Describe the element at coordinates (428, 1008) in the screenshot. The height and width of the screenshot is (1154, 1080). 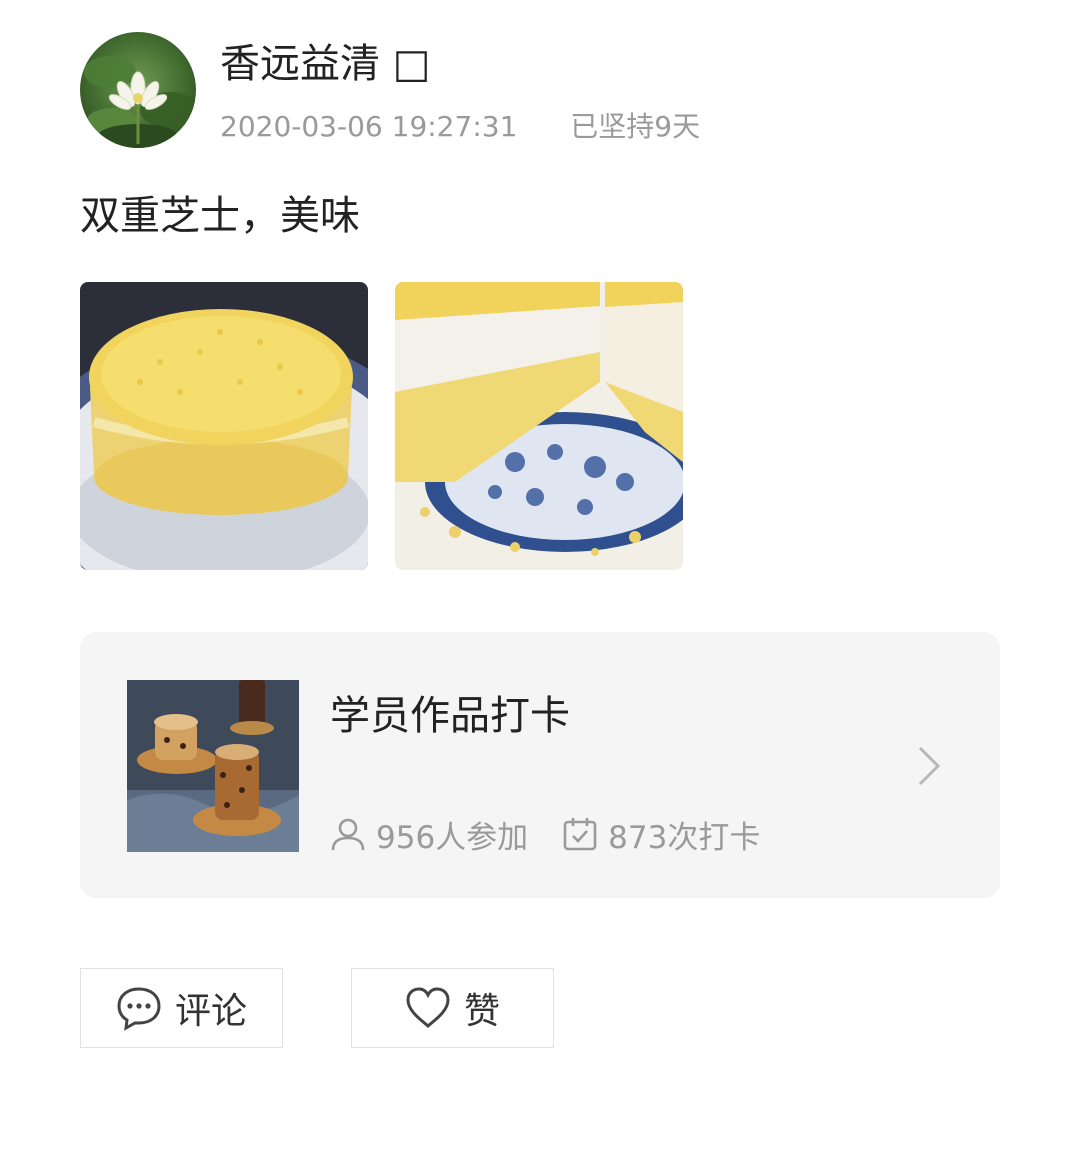
I see `heart-icon` at that location.